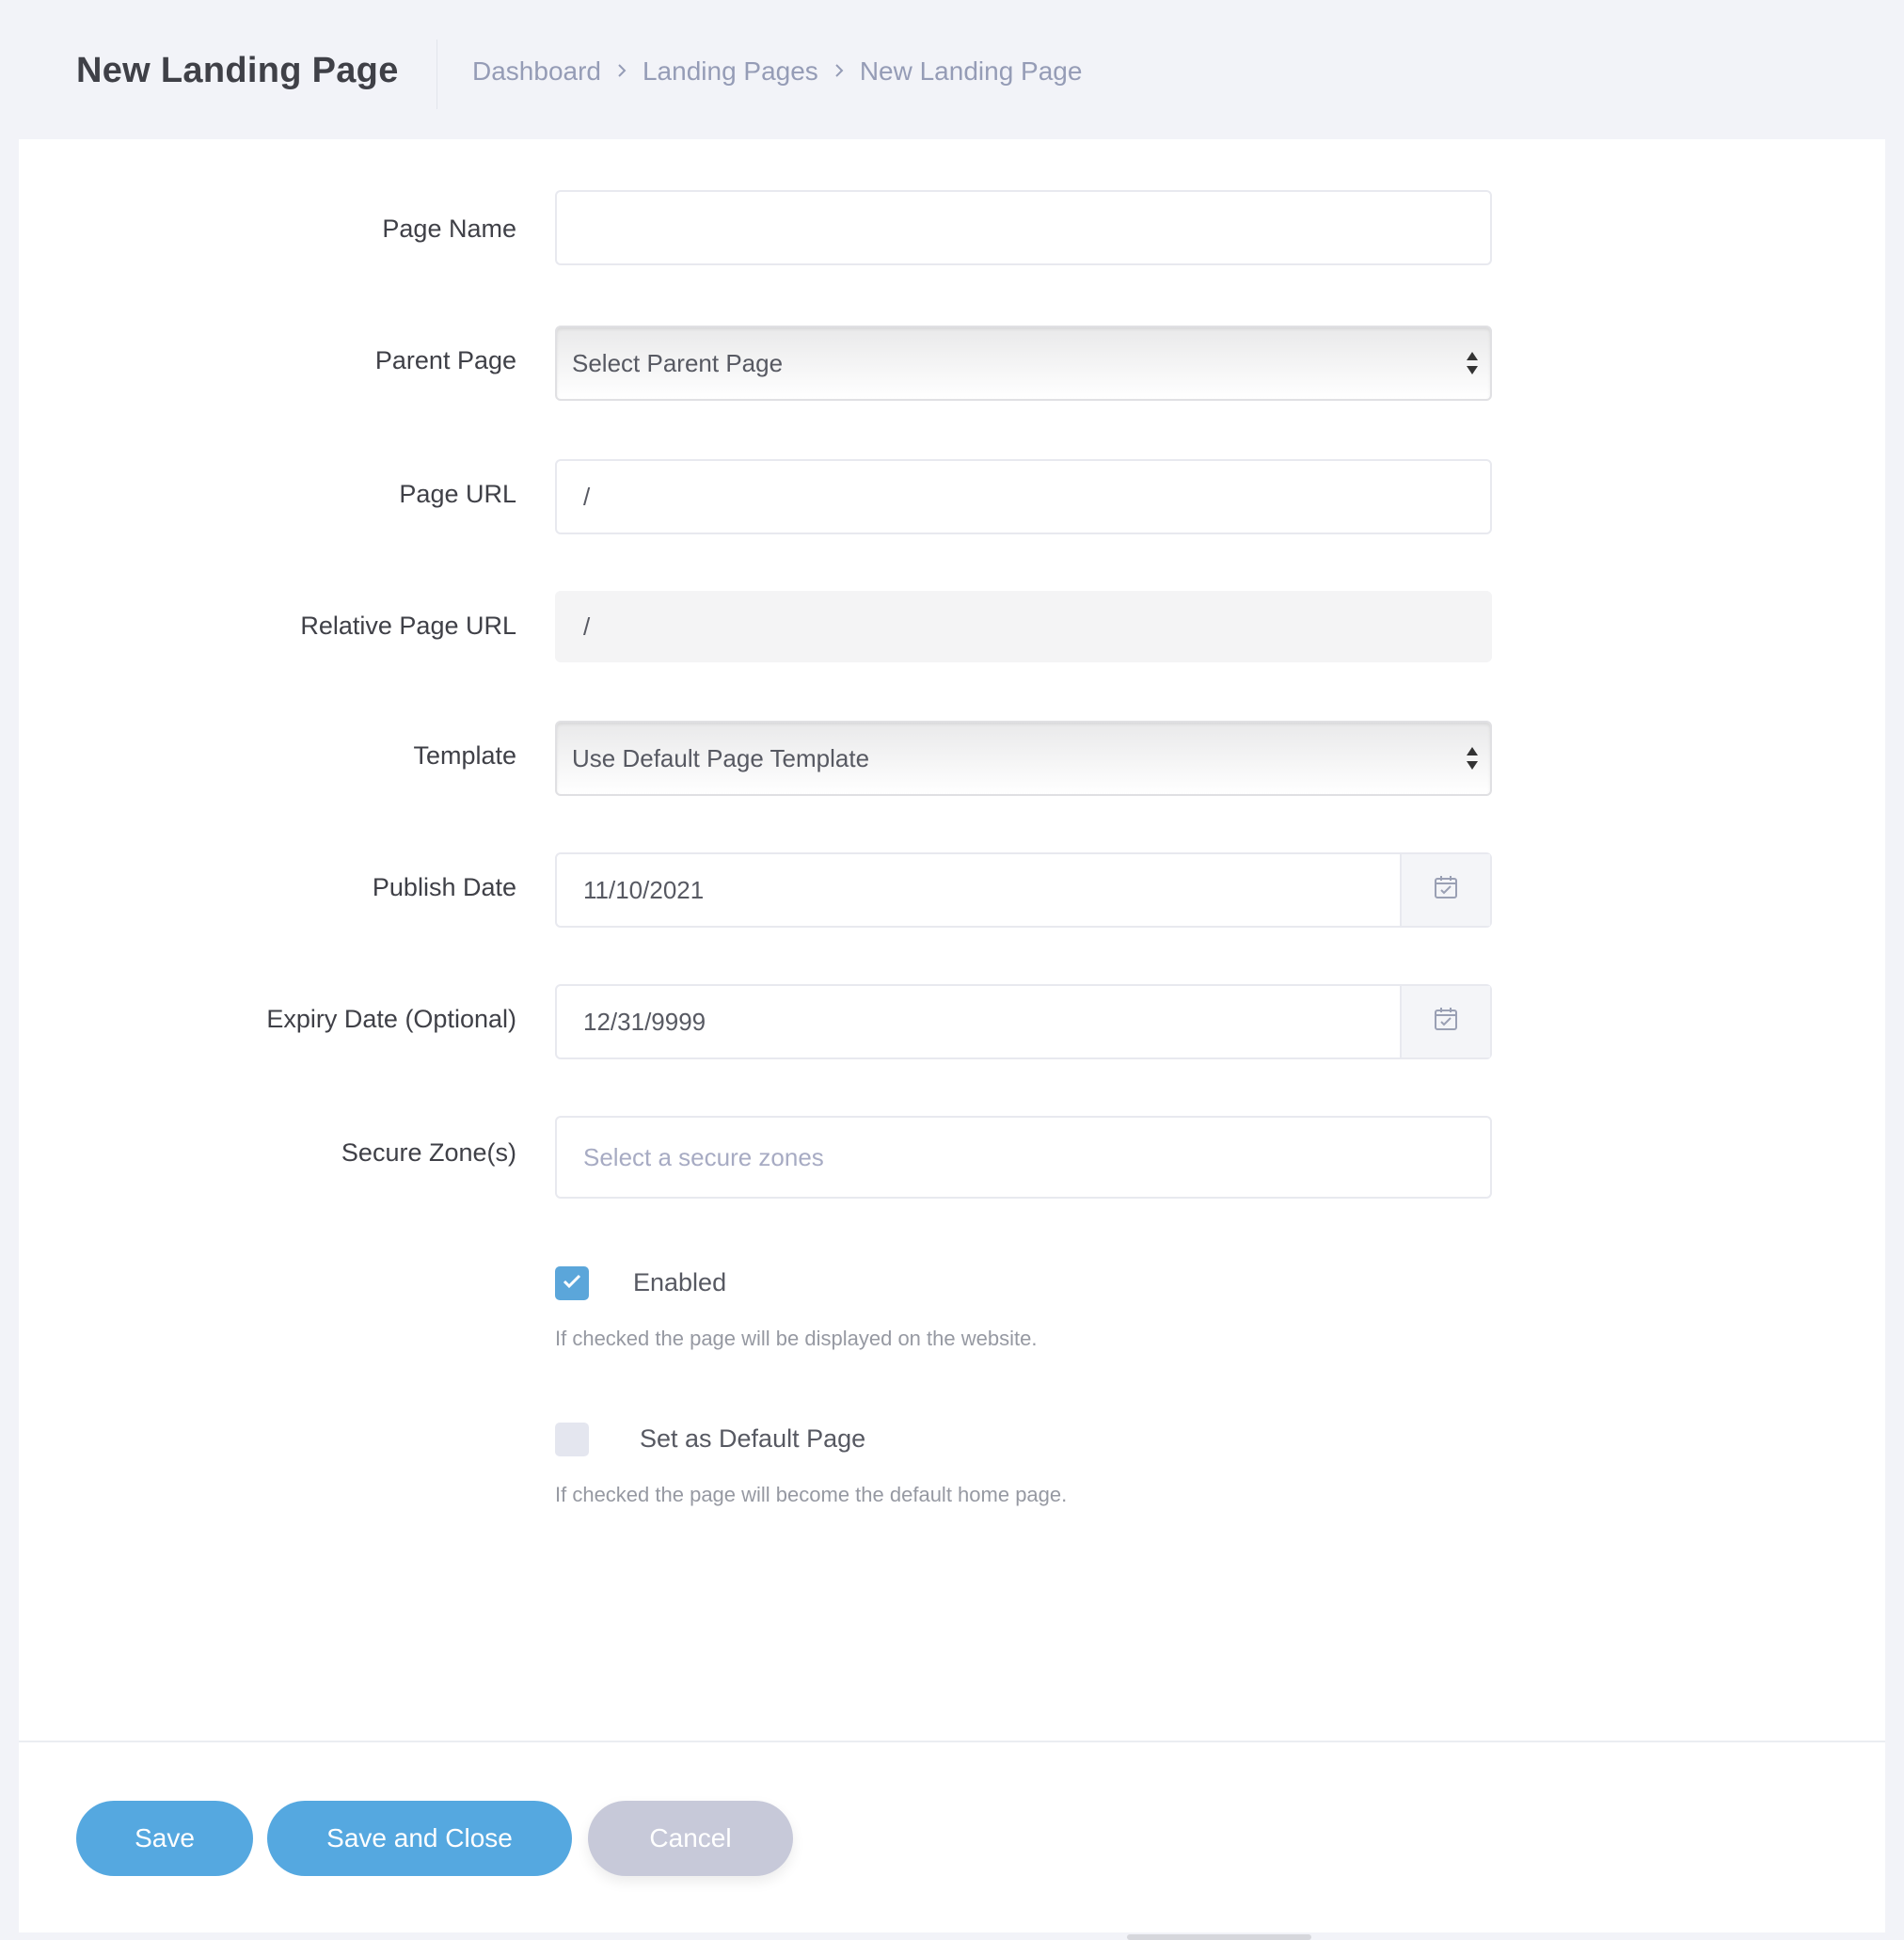  What do you see at coordinates (1023, 496) in the screenshot?
I see `page-url-input: /` at bounding box center [1023, 496].